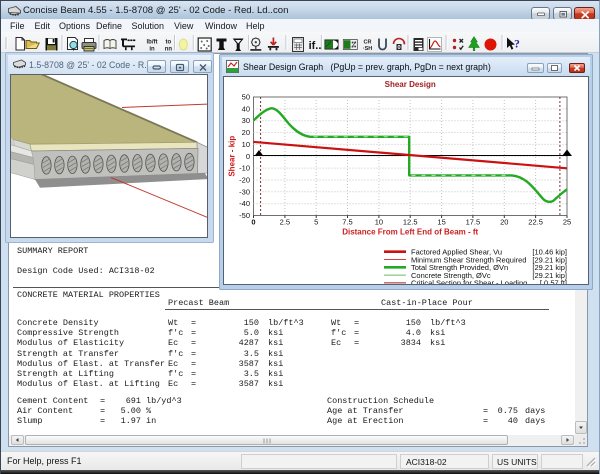 This screenshot has width=600, height=474. I want to click on svg-text: if.., so click(315, 46).